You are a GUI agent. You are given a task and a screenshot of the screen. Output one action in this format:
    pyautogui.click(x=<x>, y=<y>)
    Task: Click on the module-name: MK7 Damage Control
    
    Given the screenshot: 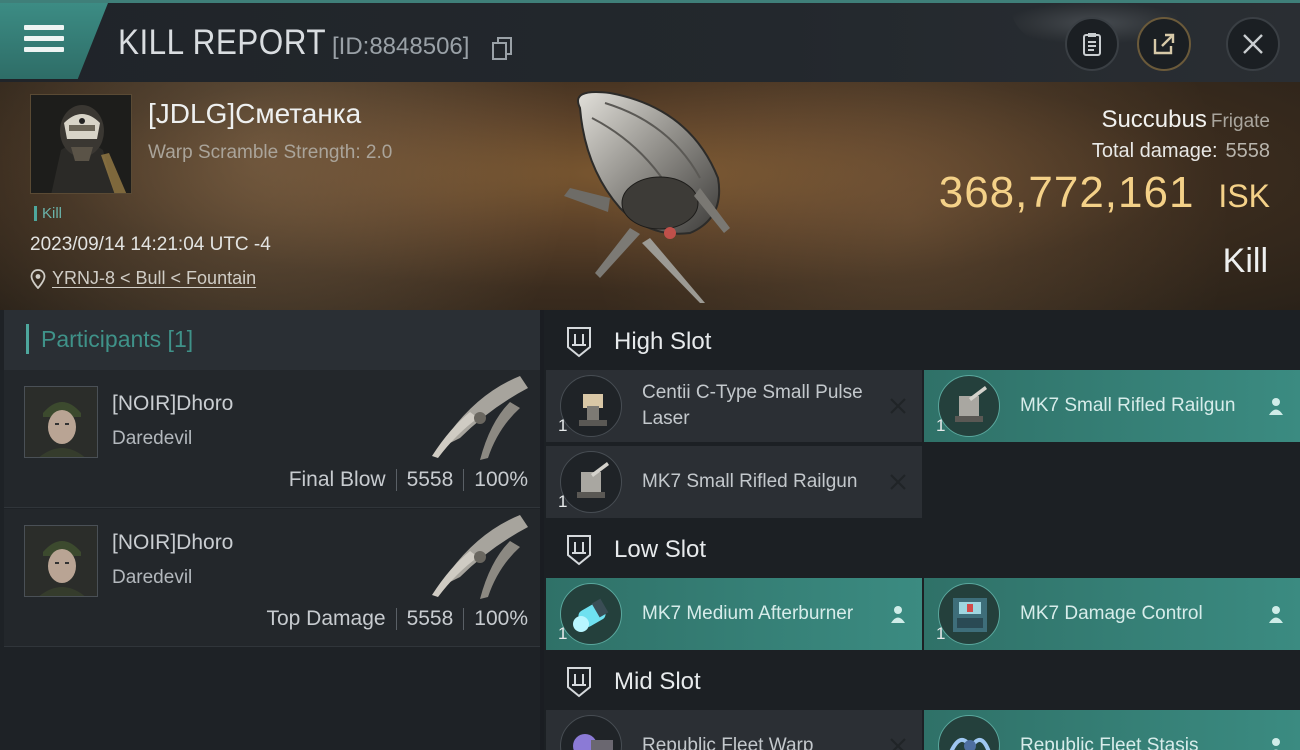 What is the action you would take?
    pyautogui.click(x=1111, y=613)
    